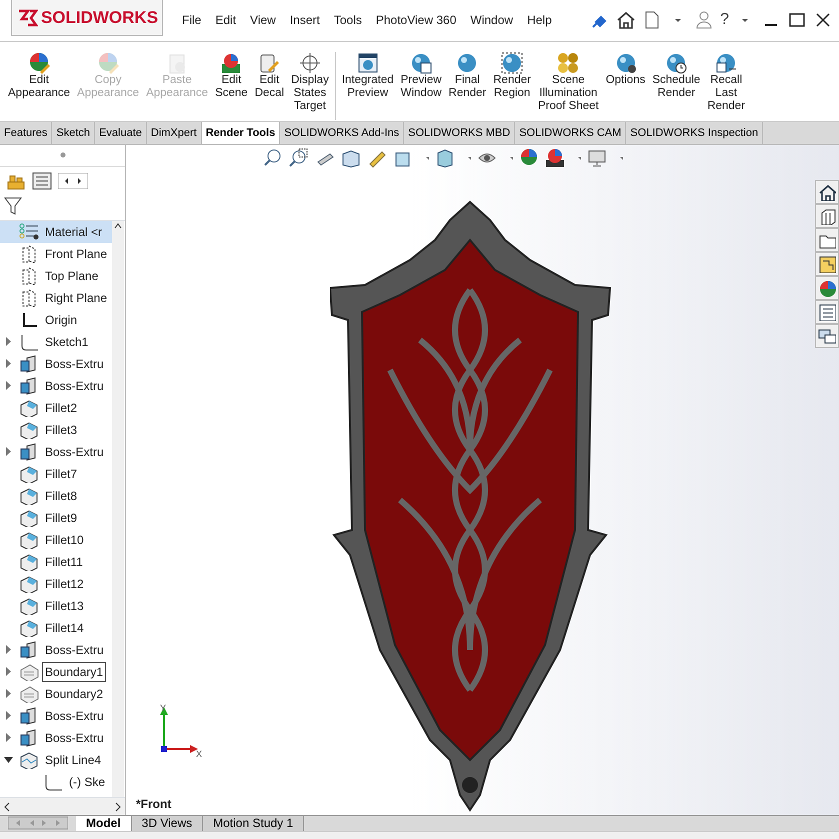 The image size is (839, 839). Describe the element at coordinates (61, 496) in the screenshot. I see `tree-item-label: Fillet8` at that location.